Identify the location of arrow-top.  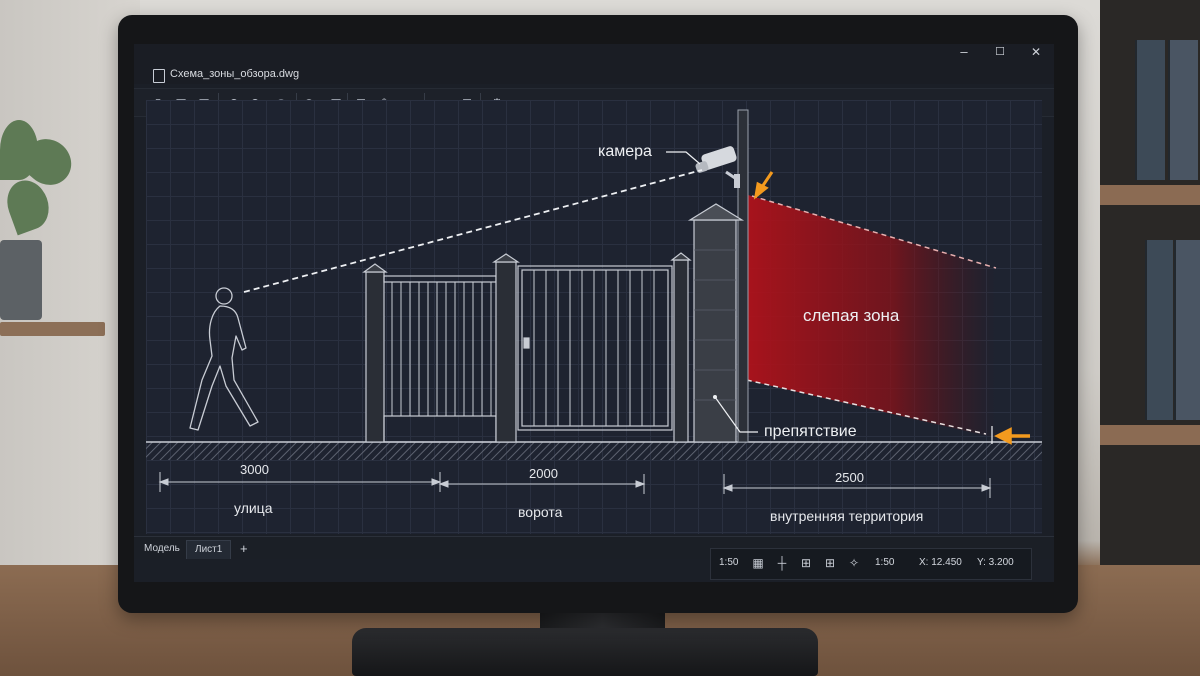
(763, 185).